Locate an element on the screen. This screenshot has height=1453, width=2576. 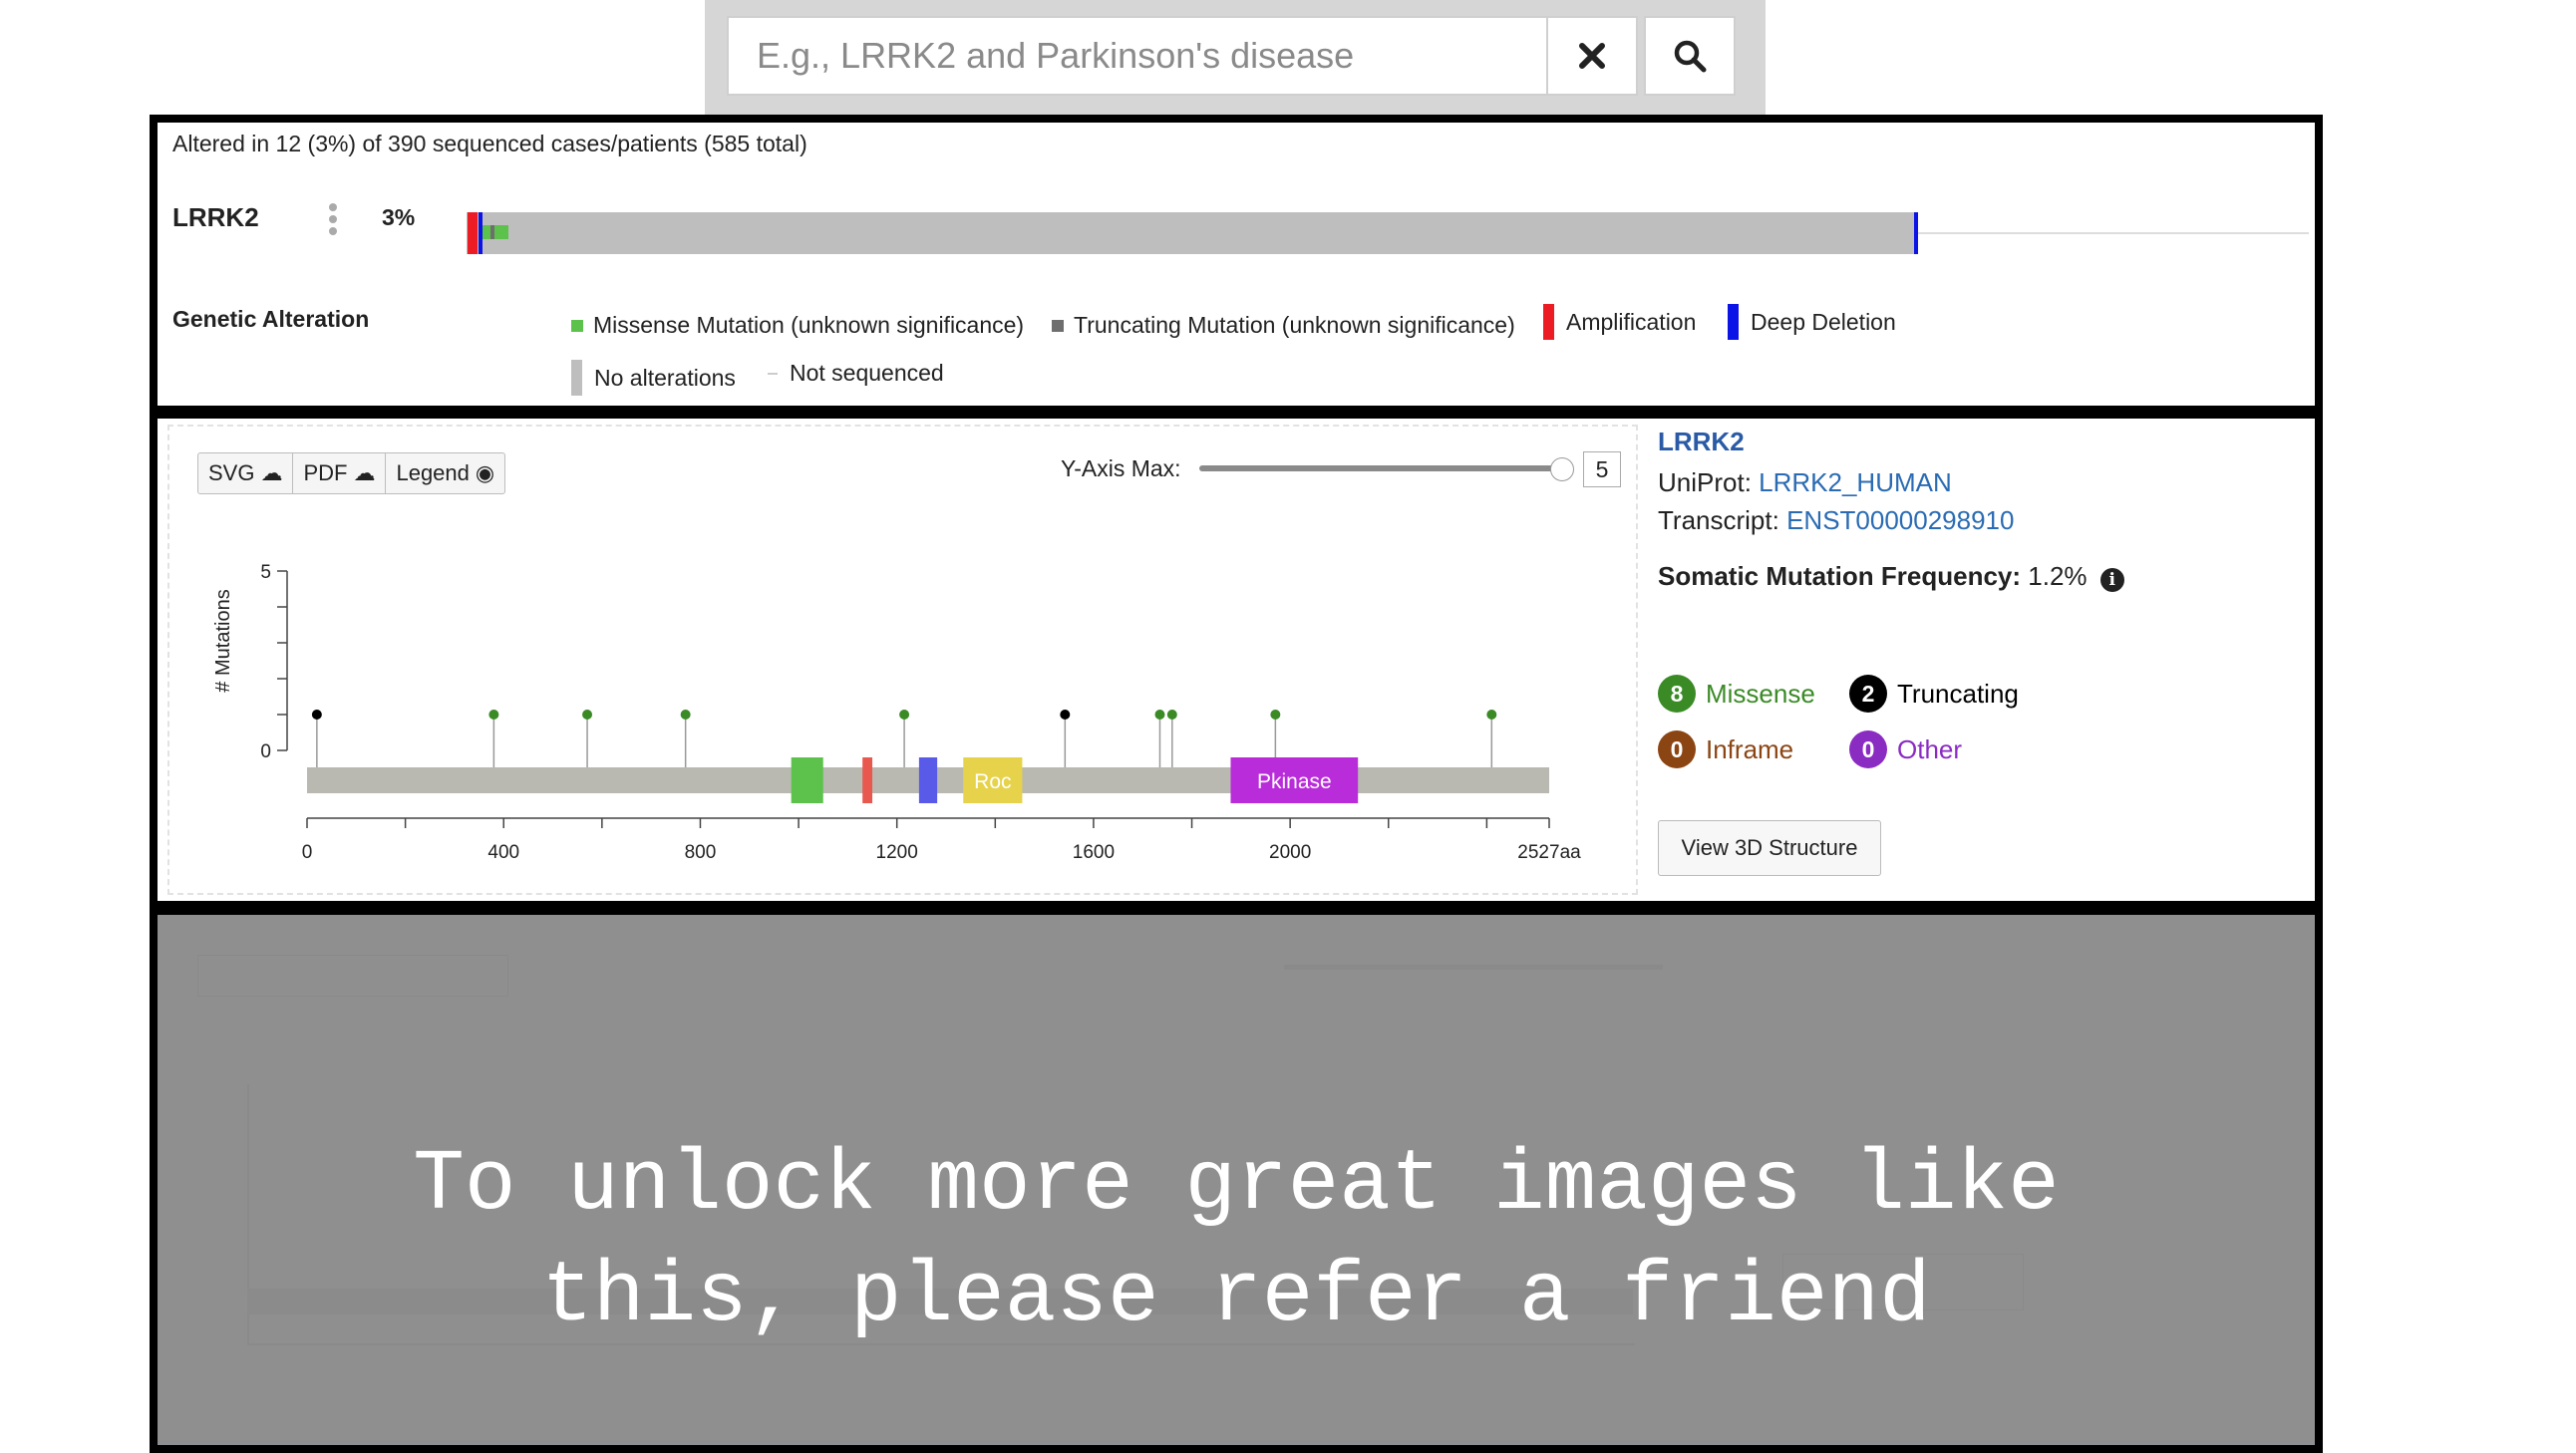
svg-download-button: SVG ☁ is located at coordinates (246, 473).